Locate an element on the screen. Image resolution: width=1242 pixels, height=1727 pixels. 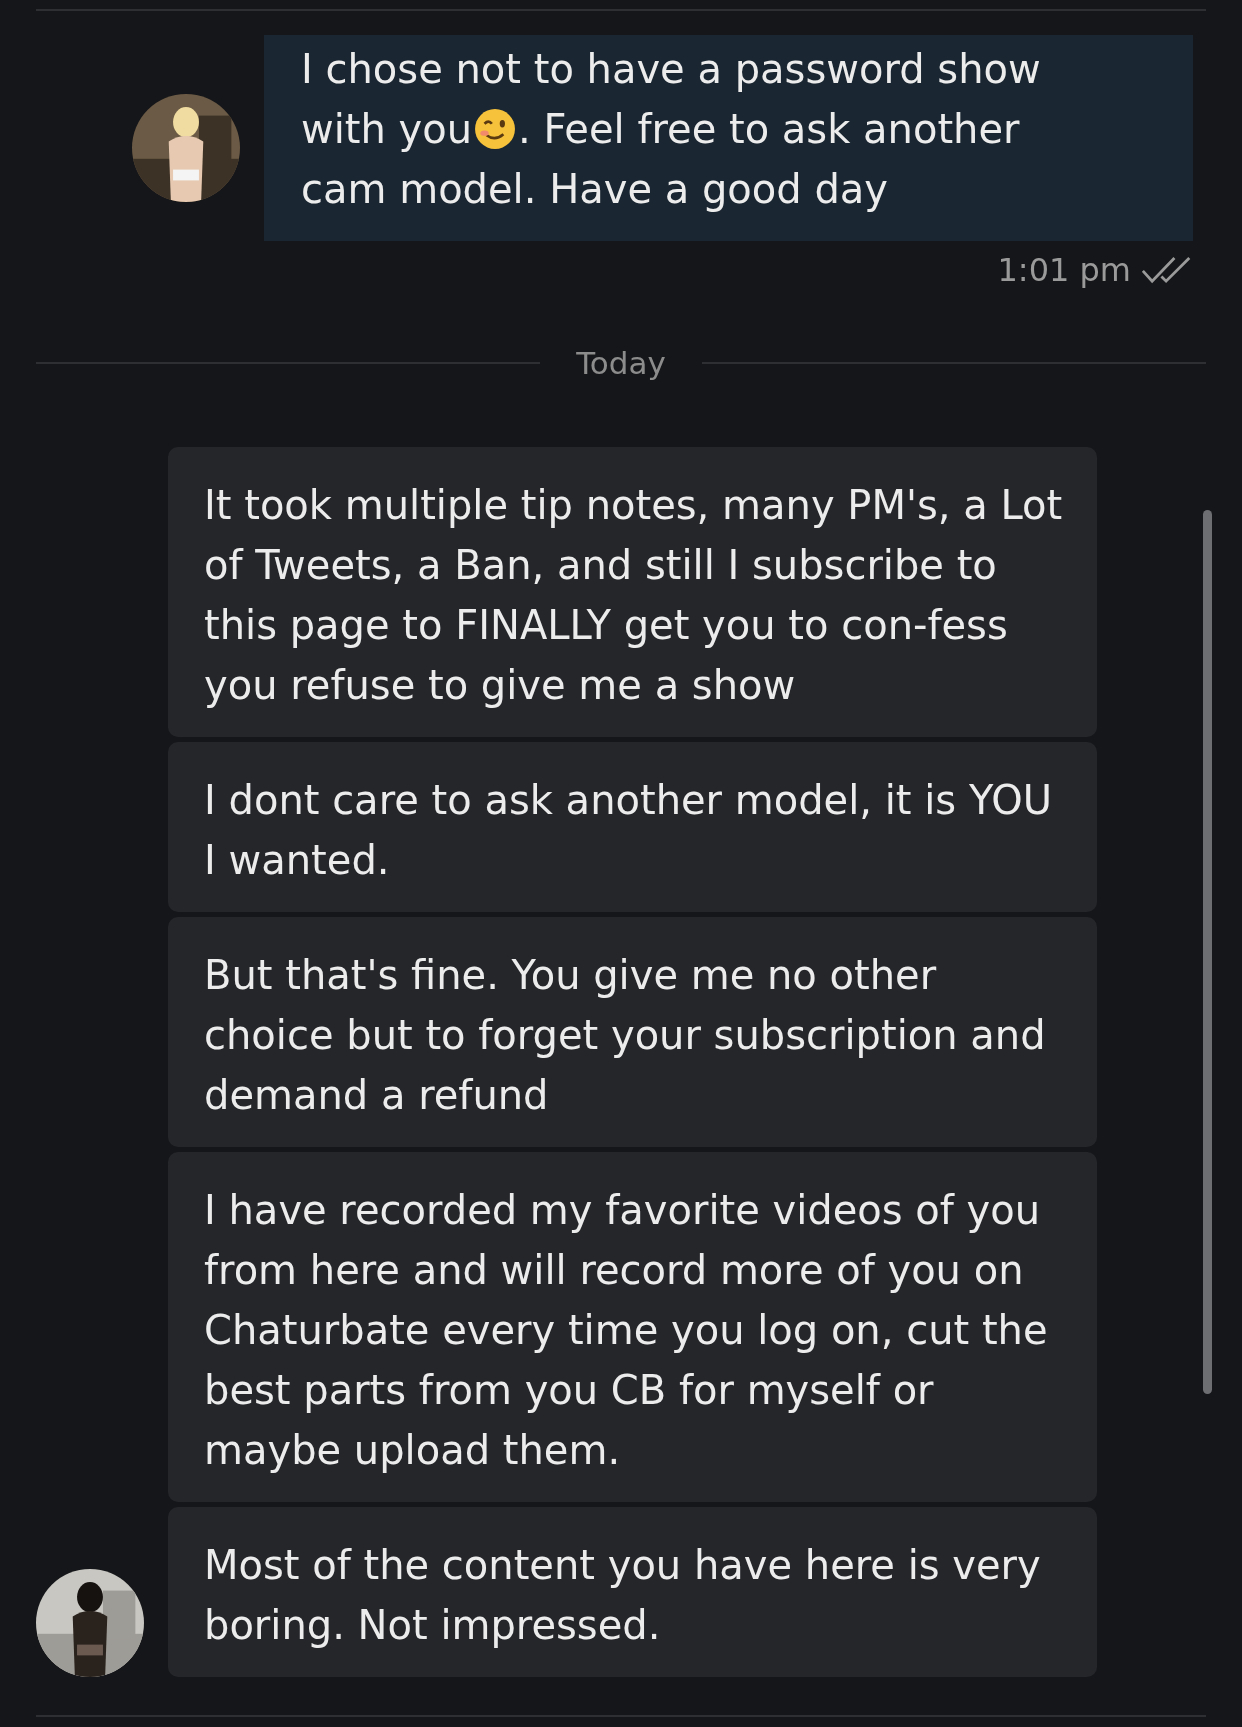
winking-face-icon is located at coordinates (495, 129).